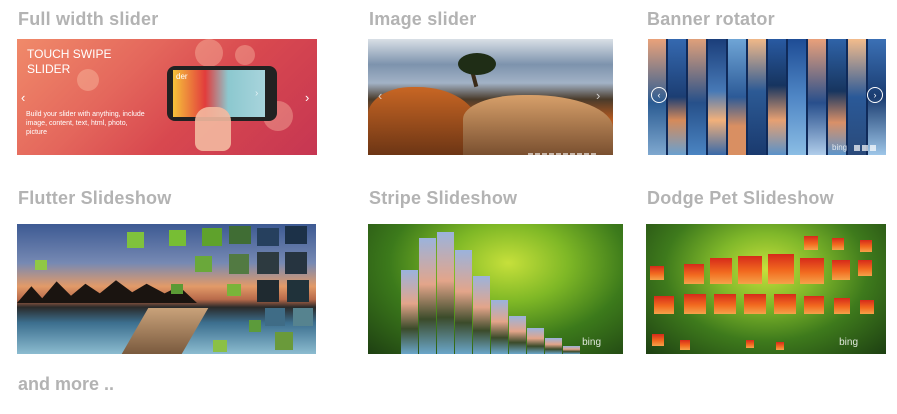  Describe the element at coordinates (477, 64) in the screenshot. I see `tree-canopy` at that location.